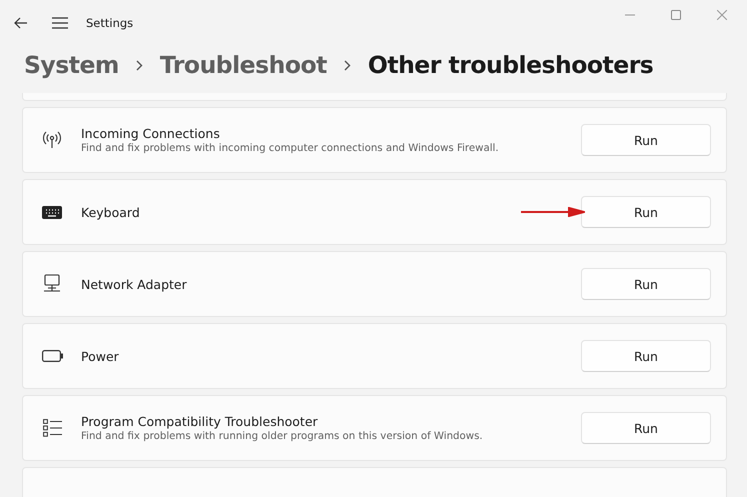  I want to click on minimize-icon, so click(630, 15).